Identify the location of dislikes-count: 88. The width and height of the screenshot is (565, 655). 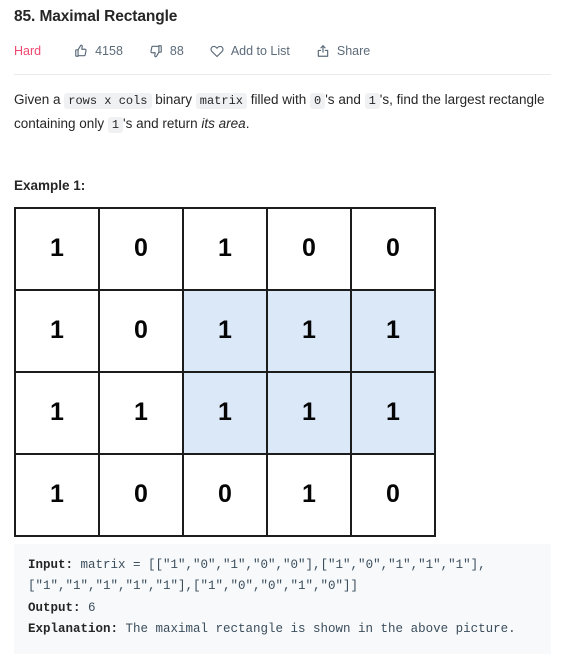
(176, 51).